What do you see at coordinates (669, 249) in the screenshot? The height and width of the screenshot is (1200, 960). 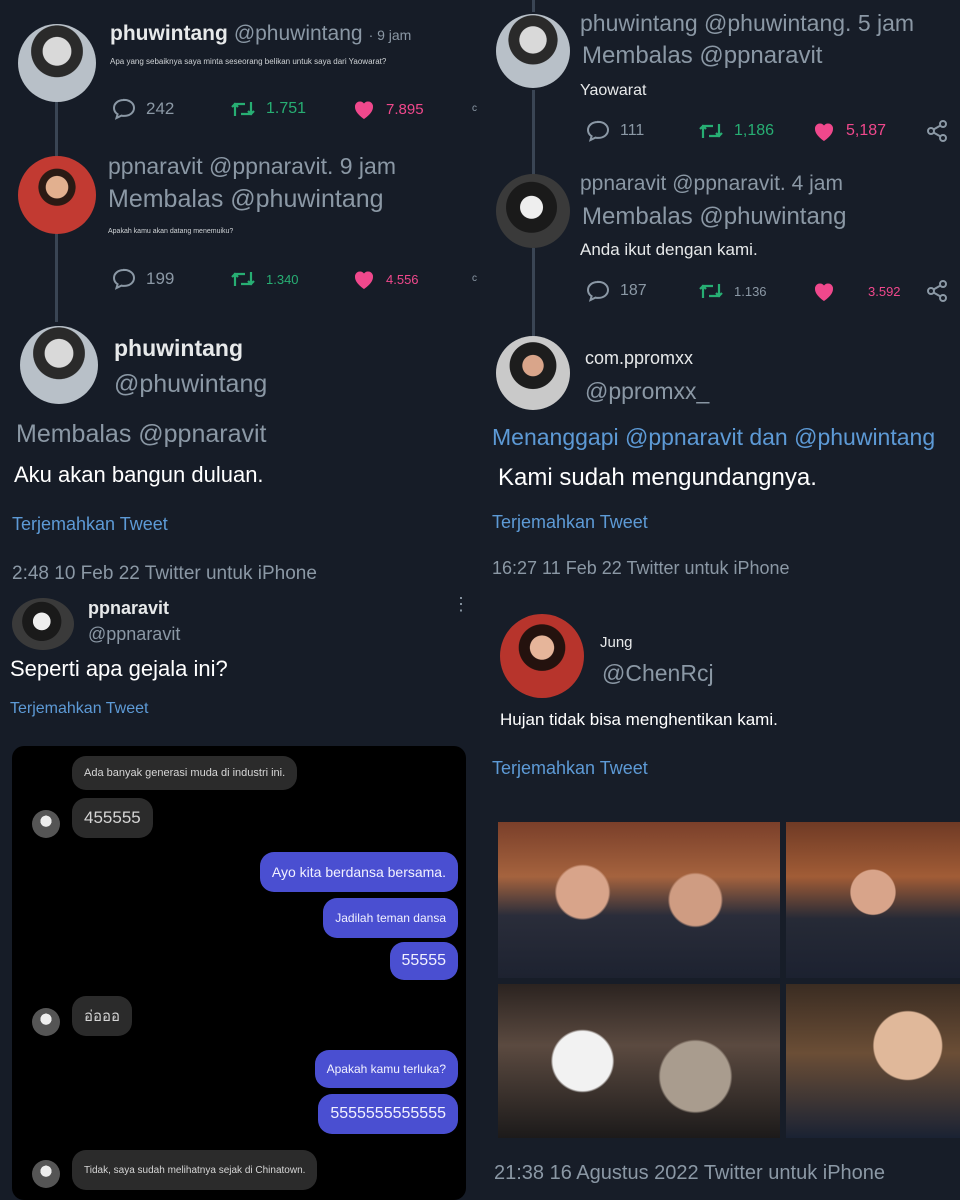 I see `tweet-text: Anda ikut dengan kami.` at bounding box center [669, 249].